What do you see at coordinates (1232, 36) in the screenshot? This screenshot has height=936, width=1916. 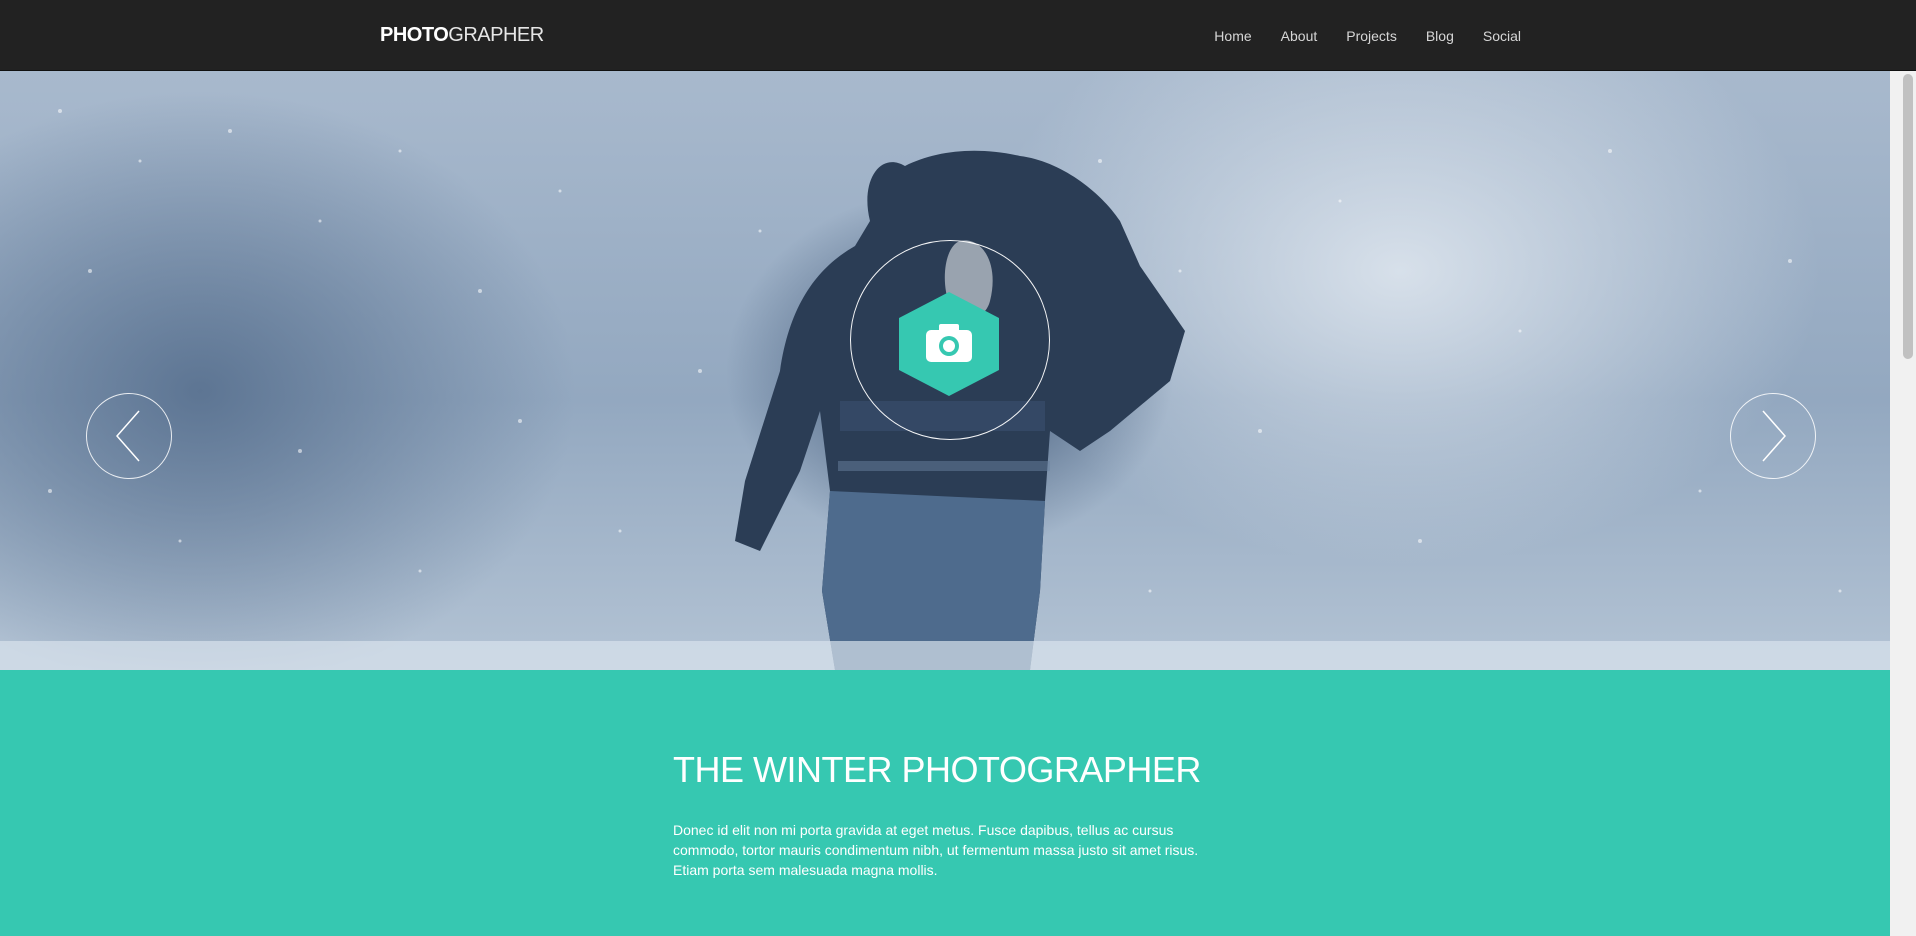 I see `nav-home: Home` at bounding box center [1232, 36].